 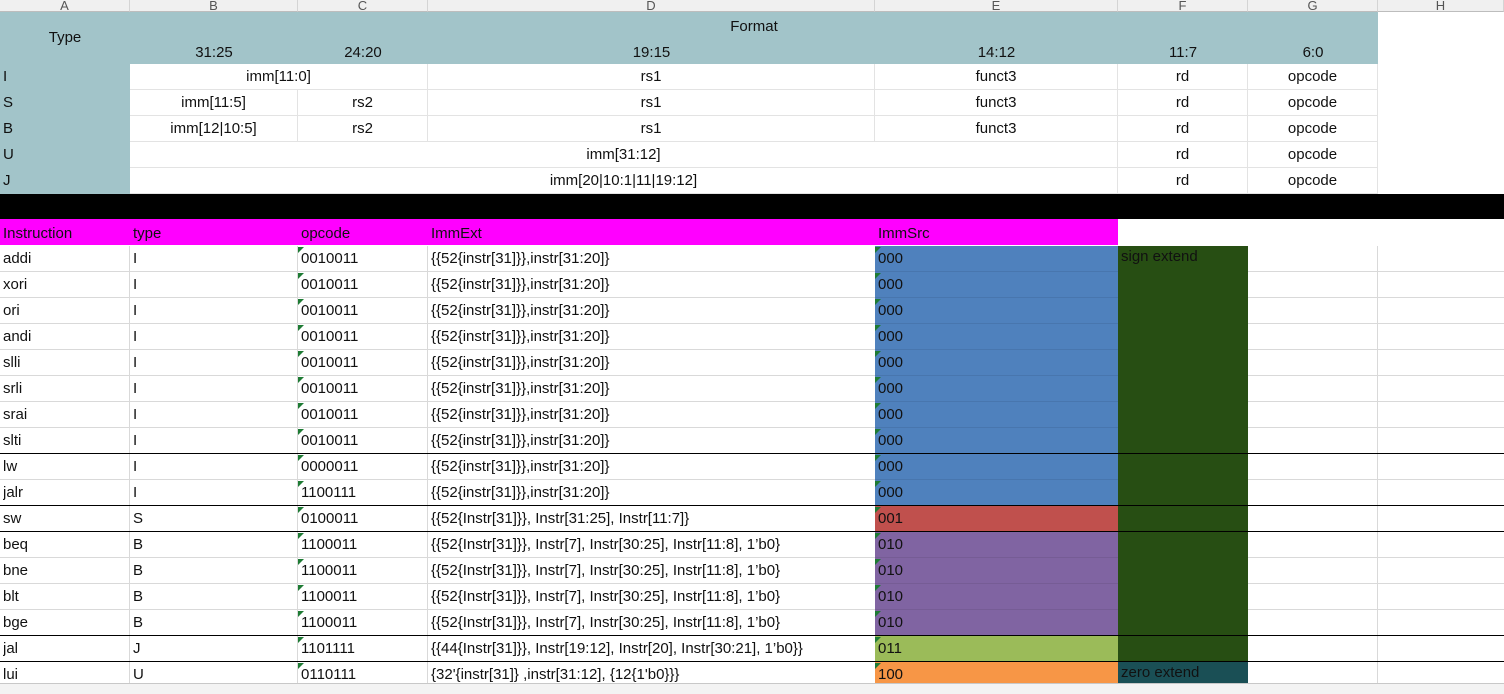 What do you see at coordinates (213, 649) in the screenshot?
I see `instruction-type: J` at bounding box center [213, 649].